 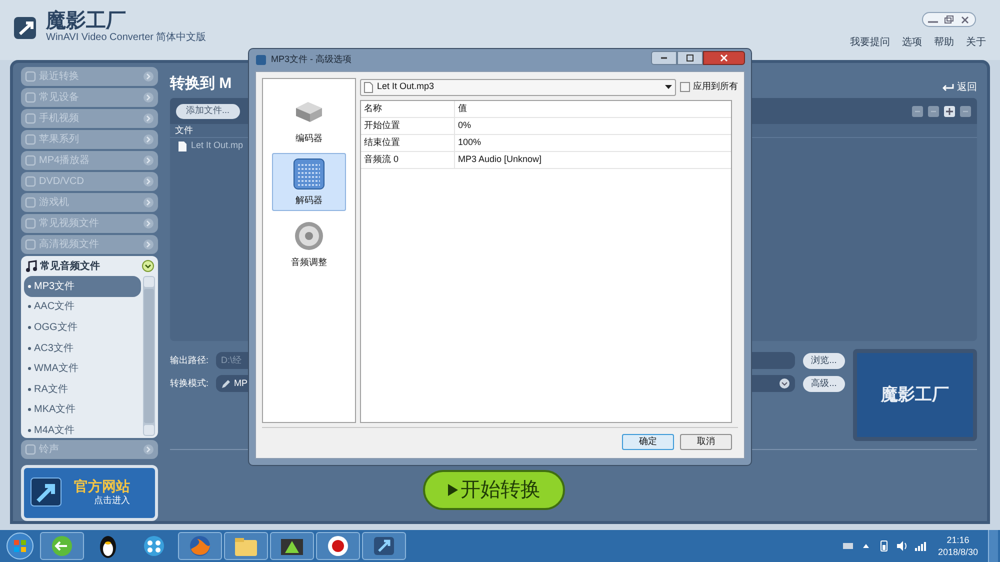 What do you see at coordinates (902, 546) in the screenshot?
I see `speaker-icon` at bounding box center [902, 546].